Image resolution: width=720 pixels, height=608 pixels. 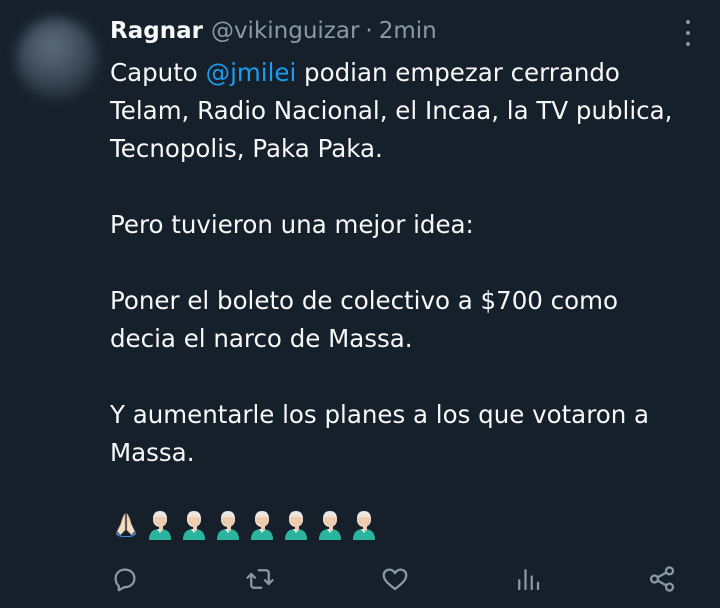 I want to click on views-button, so click(x=528, y=579).